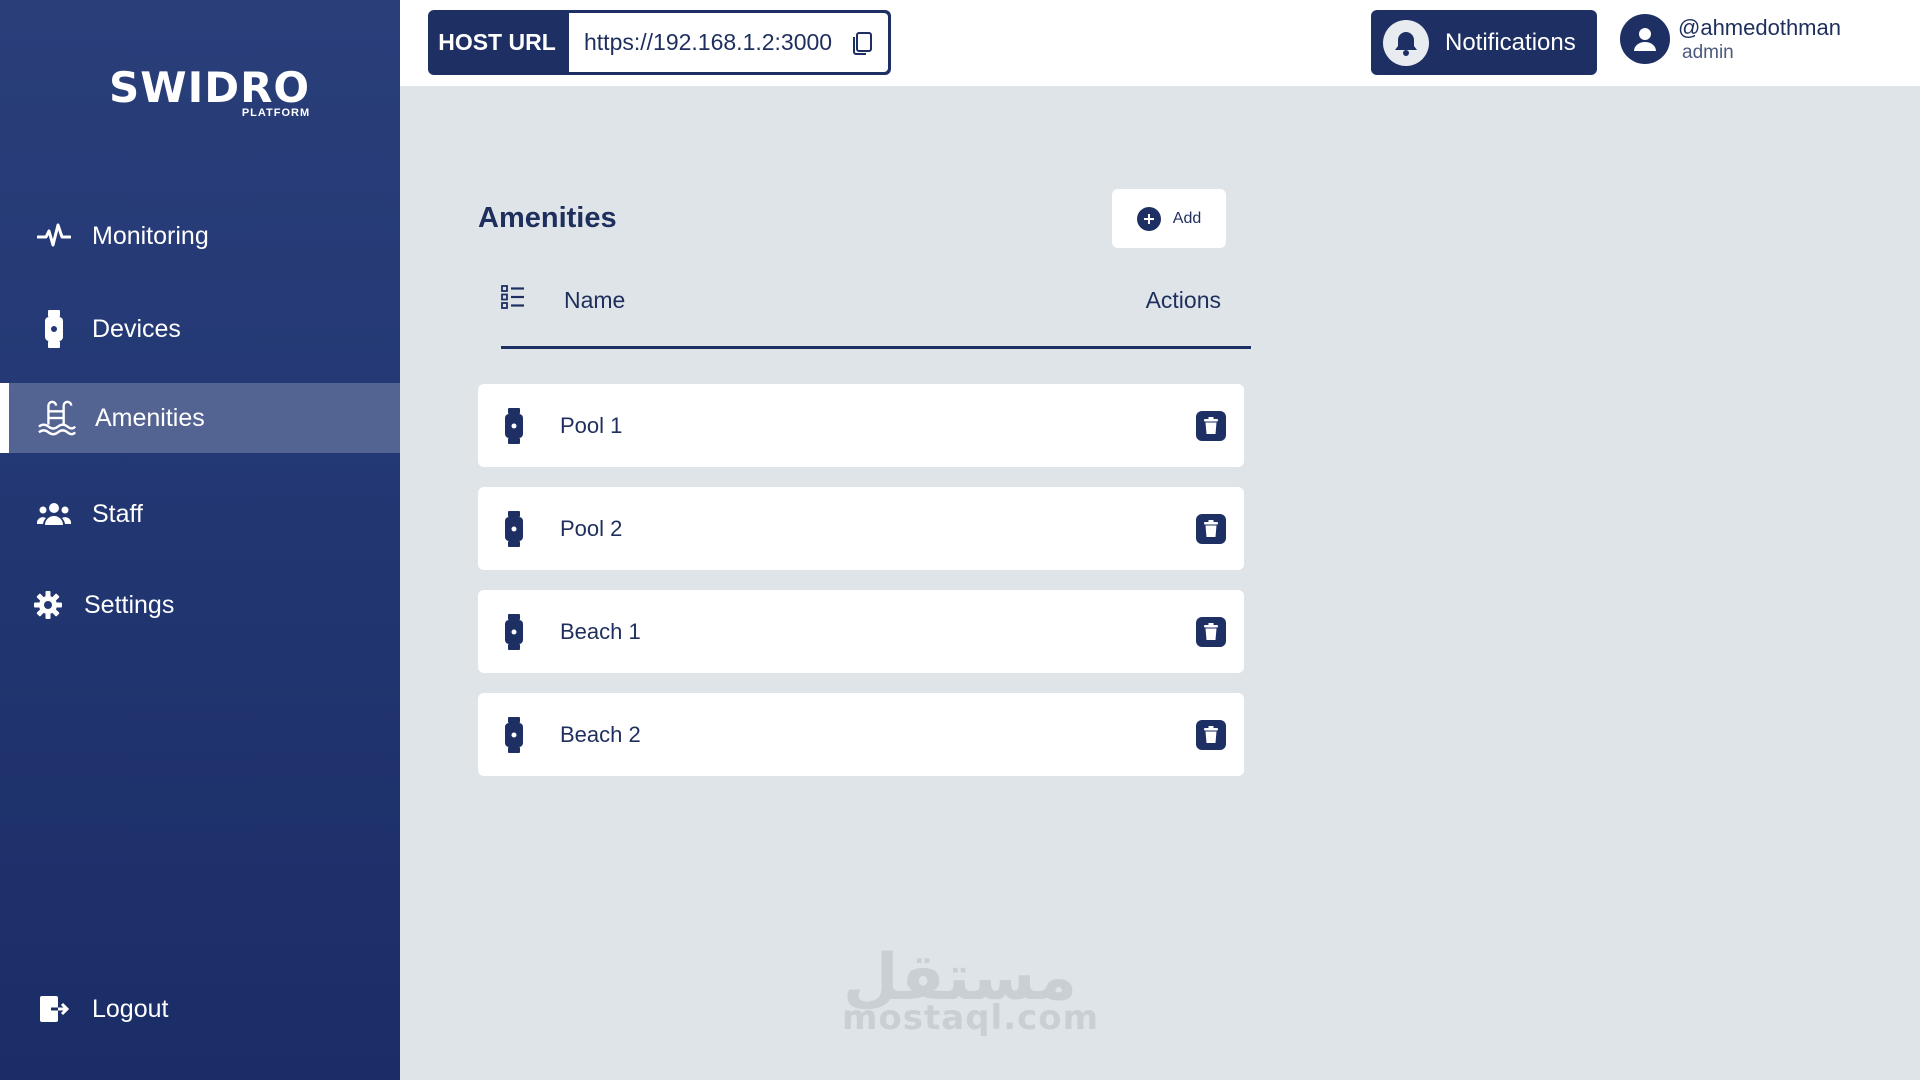 This screenshot has height=1080, width=1920. I want to click on notifications-label: Notifications, so click(1510, 42).